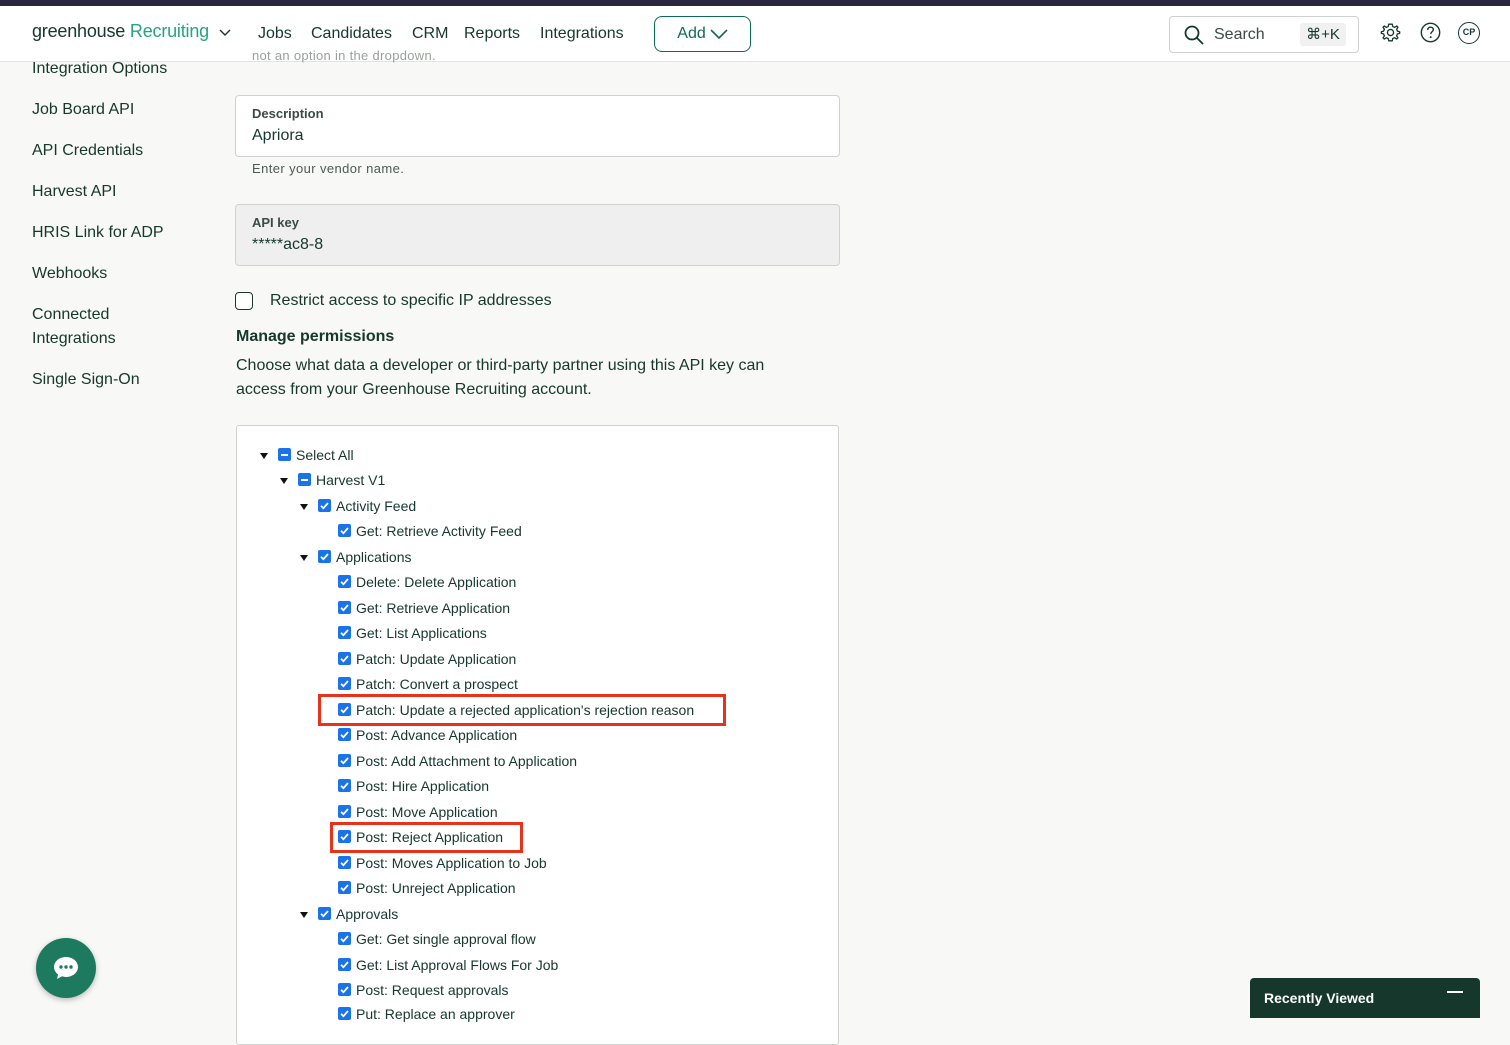 The width and height of the screenshot is (1510, 1045). Describe the element at coordinates (244, 301) in the screenshot. I see `restrict-ip-checkbox` at that location.